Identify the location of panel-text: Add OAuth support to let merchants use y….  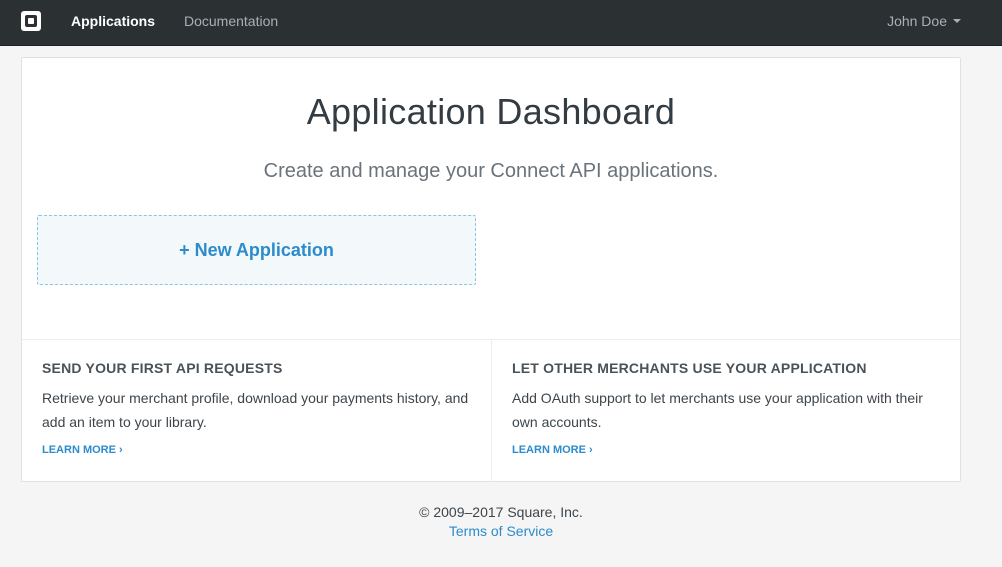
(717, 410).